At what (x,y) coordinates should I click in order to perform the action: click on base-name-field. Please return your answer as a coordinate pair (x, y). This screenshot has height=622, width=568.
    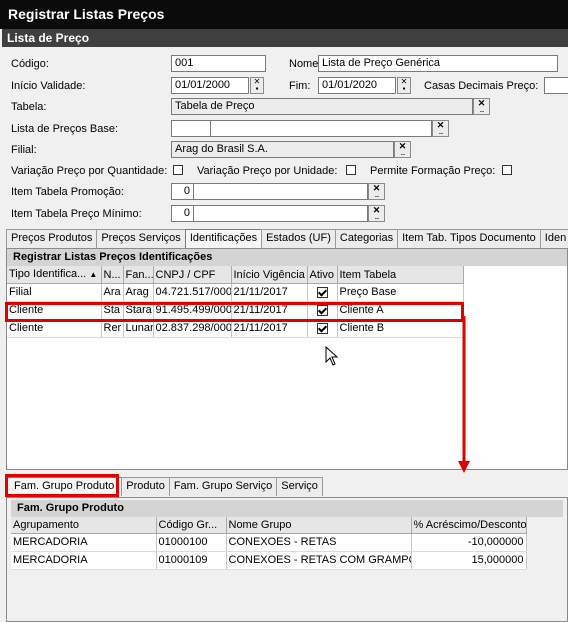
    Looking at the image, I should click on (321, 128).